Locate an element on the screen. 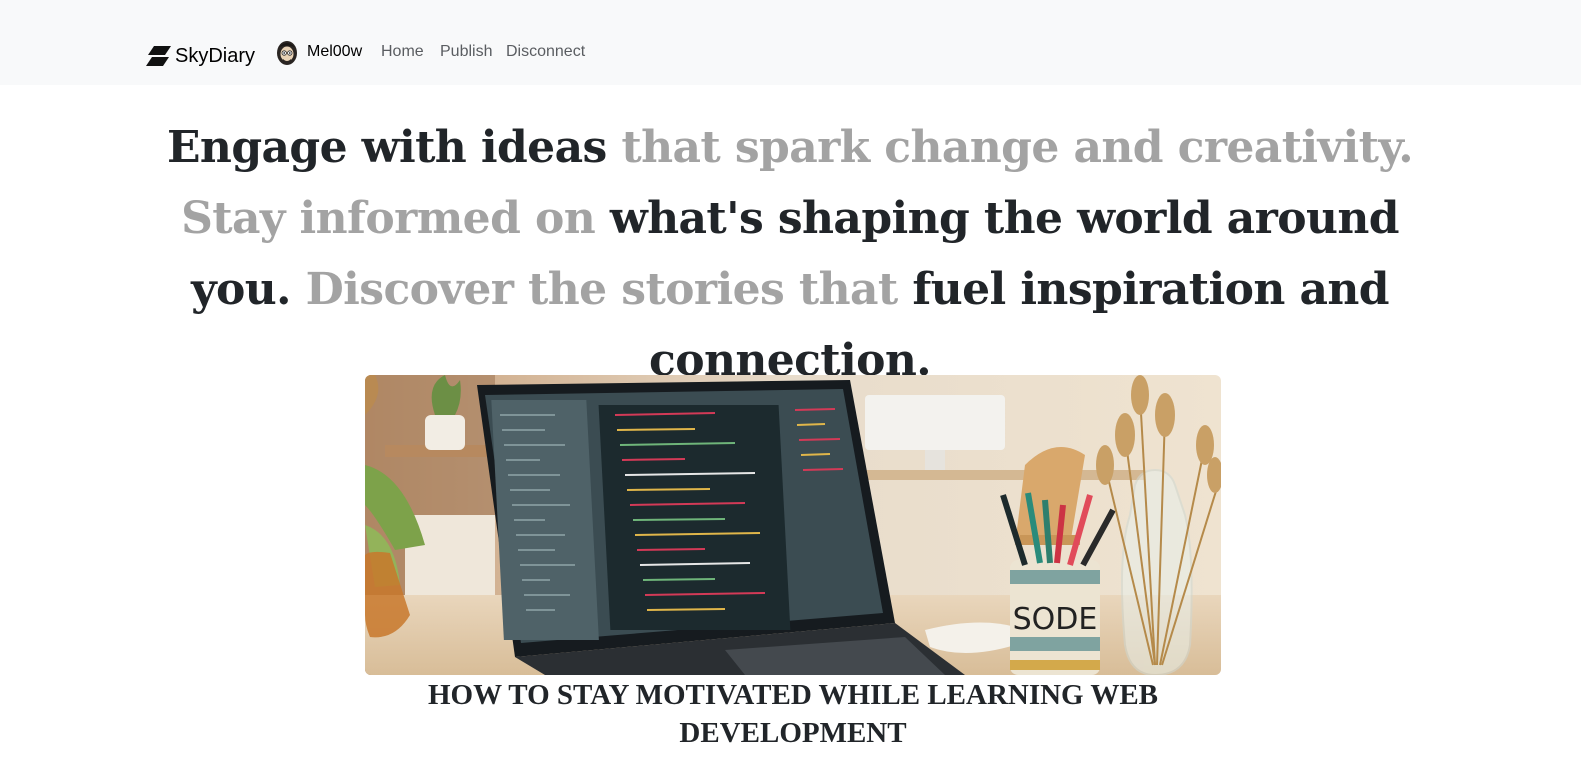 The height and width of the screenshot is (760, 1581). user-menu: Mel00w is located at coordinates (319, 52).